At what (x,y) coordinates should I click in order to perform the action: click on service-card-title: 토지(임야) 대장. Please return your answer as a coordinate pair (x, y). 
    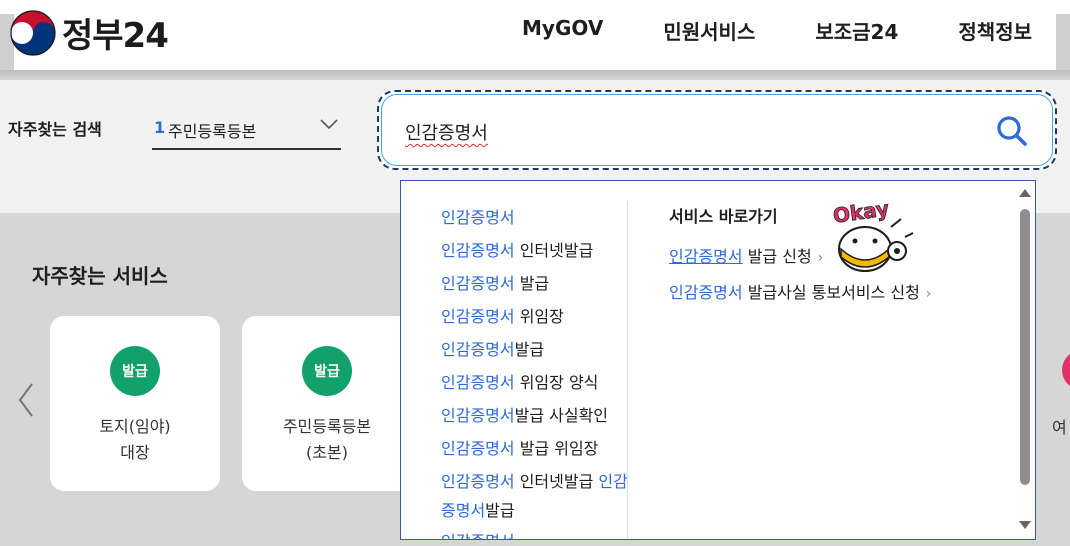
    Looking at the image, I should click on (135, 439).